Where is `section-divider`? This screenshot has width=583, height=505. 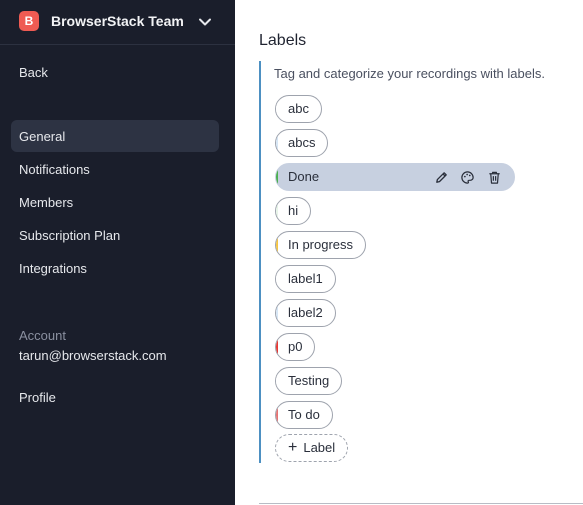 section-divider is located at coordinates (421, 503).